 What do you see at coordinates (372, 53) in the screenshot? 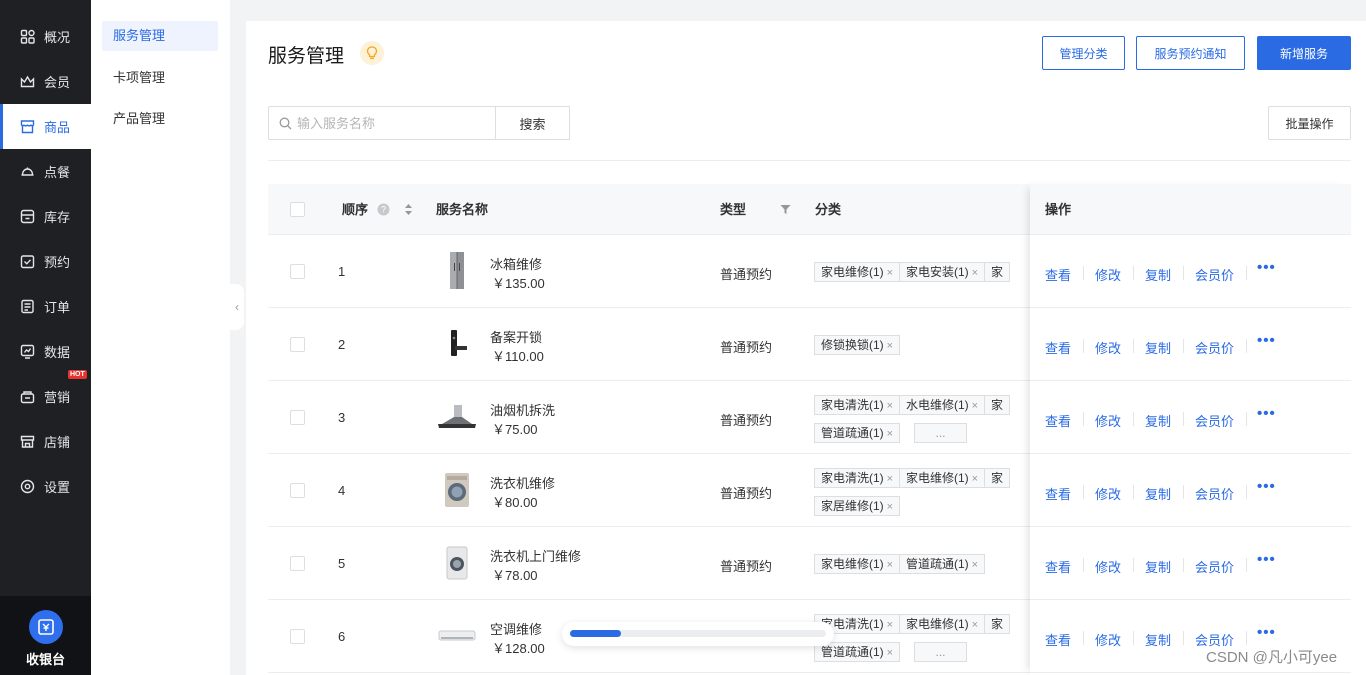
I see `lightbulb-icon` at bounding box center [372, 53].